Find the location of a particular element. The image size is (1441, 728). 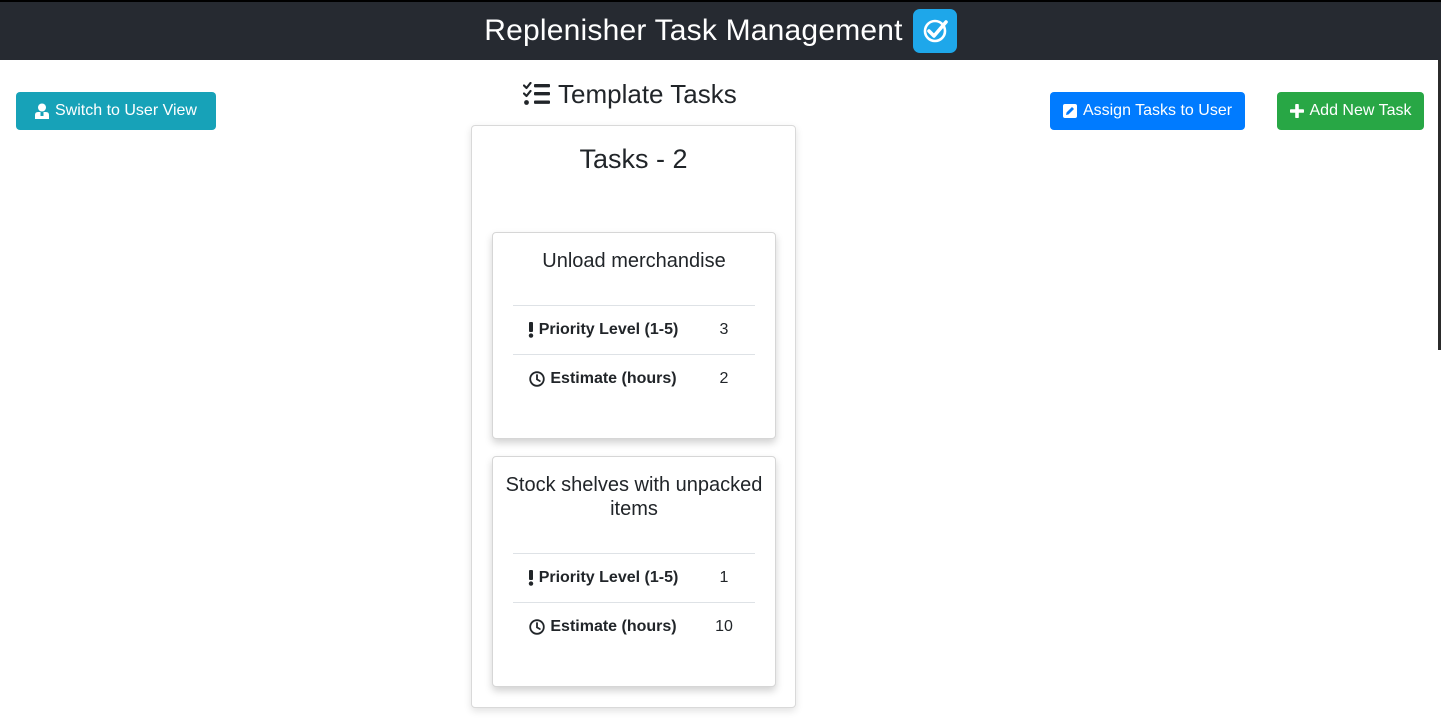

add-new-task-label: Add New Task is located at coordinates (1360, 110).